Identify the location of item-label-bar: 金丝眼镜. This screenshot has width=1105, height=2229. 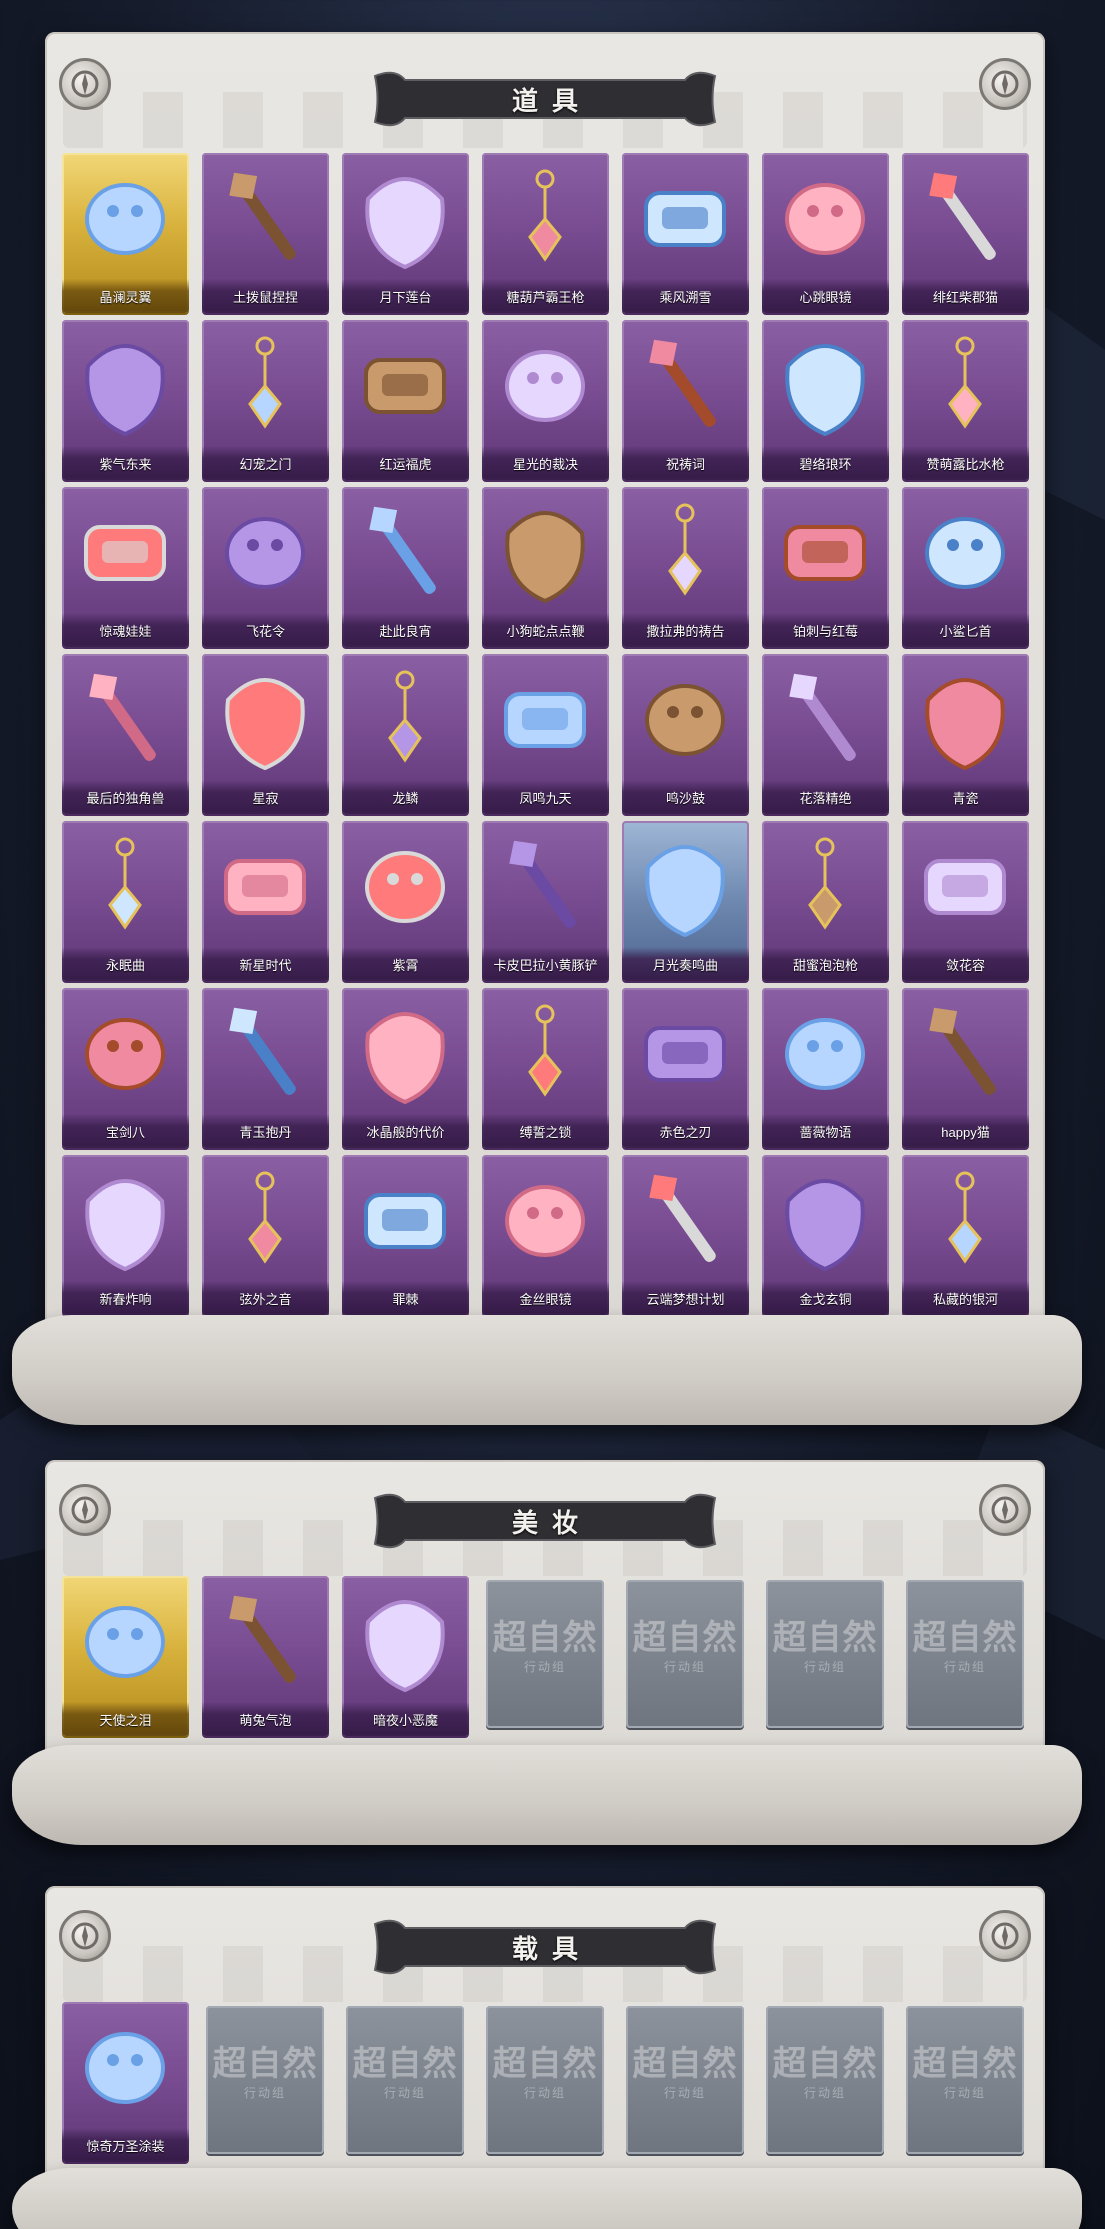
(545, 1298).